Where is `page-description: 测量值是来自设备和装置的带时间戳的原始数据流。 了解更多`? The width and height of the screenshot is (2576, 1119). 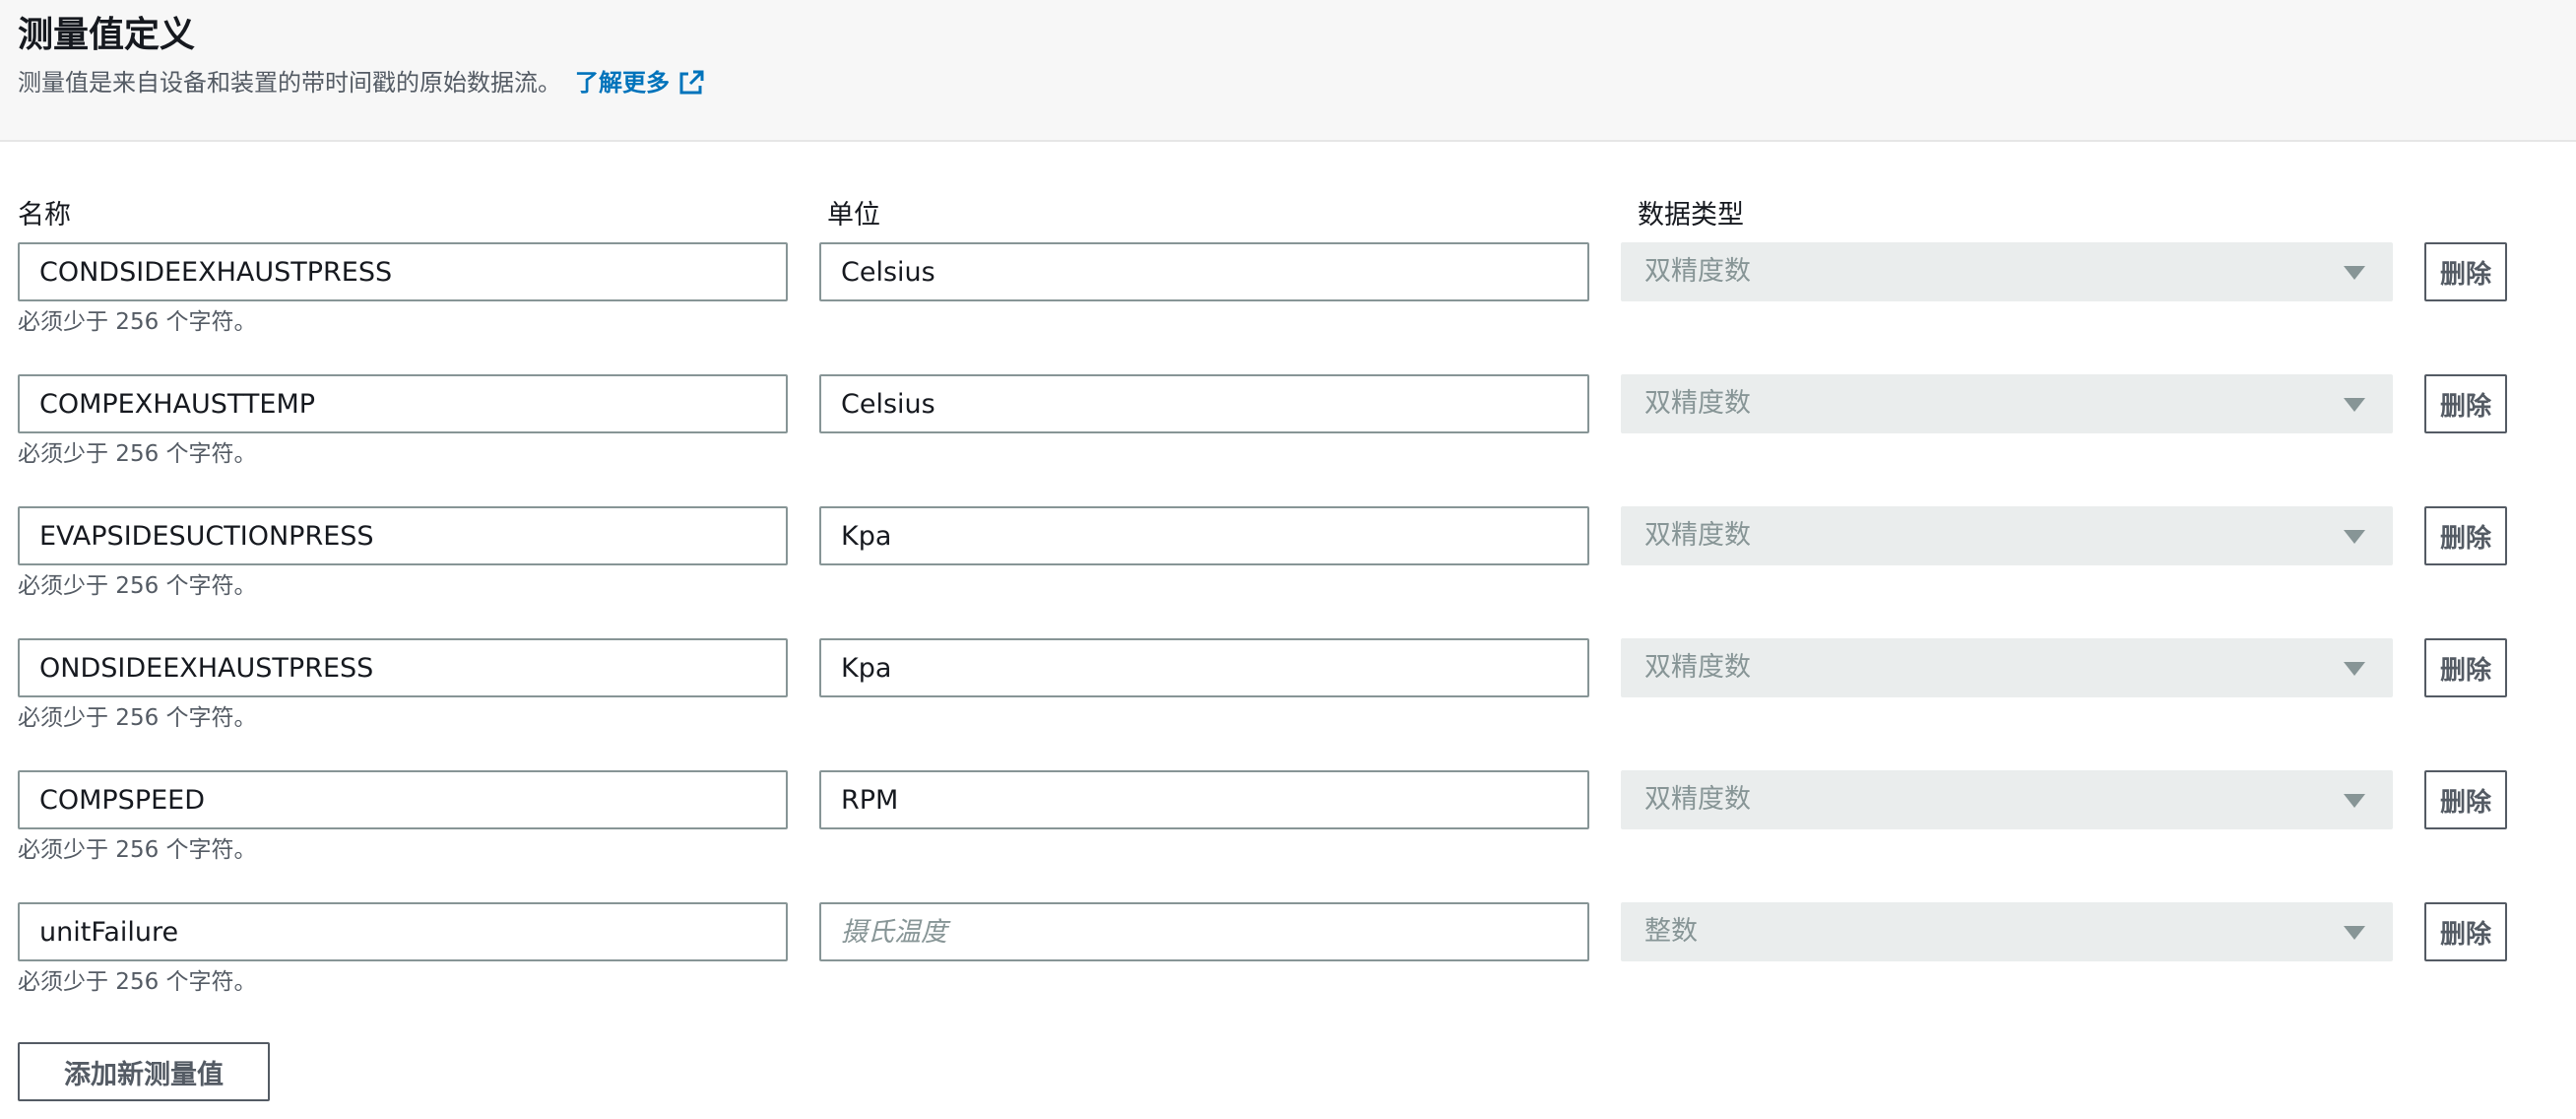 page-description: 测量值是来自设备和装置的带时间戳的原始数据流。 了解更多 is located at coordinates (361, 82).